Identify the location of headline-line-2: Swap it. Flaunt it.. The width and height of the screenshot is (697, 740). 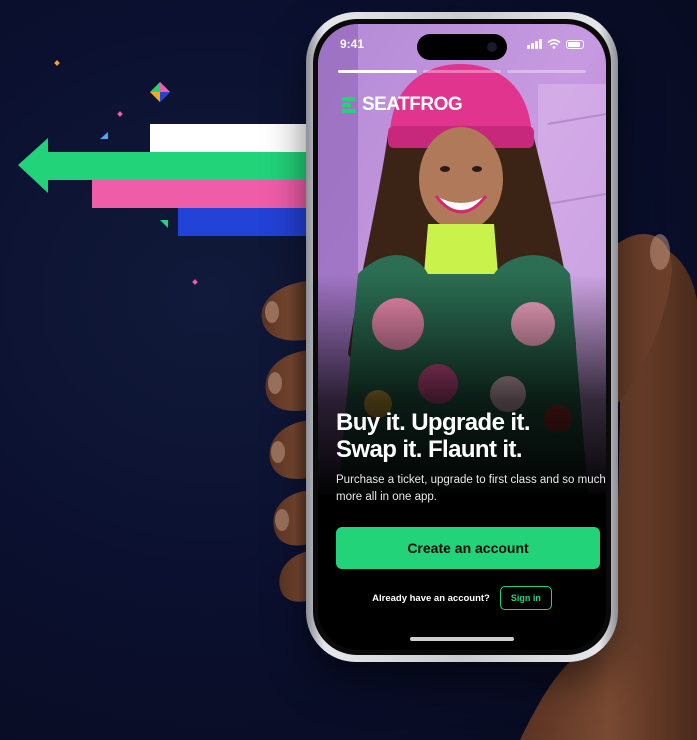
(429, 449).